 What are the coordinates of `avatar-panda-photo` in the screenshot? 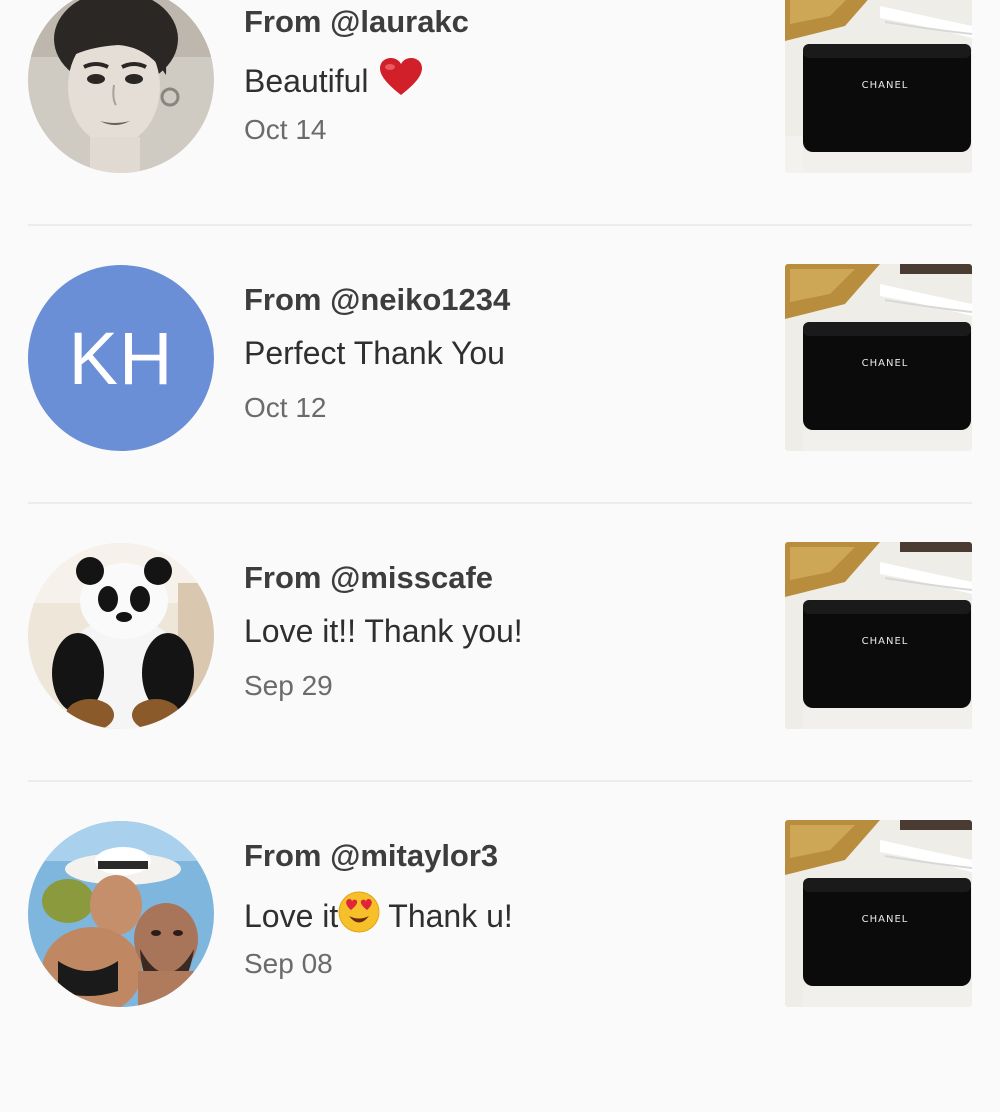 It's located at (121, 636).